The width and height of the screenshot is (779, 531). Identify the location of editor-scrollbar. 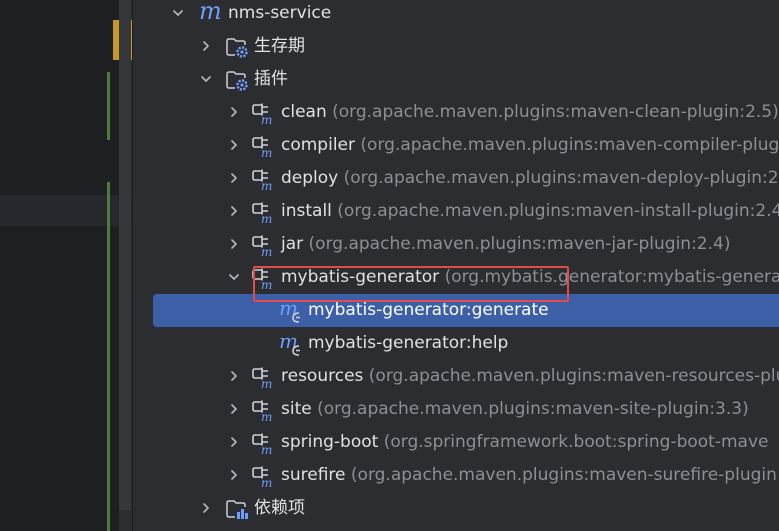
(125, 255).